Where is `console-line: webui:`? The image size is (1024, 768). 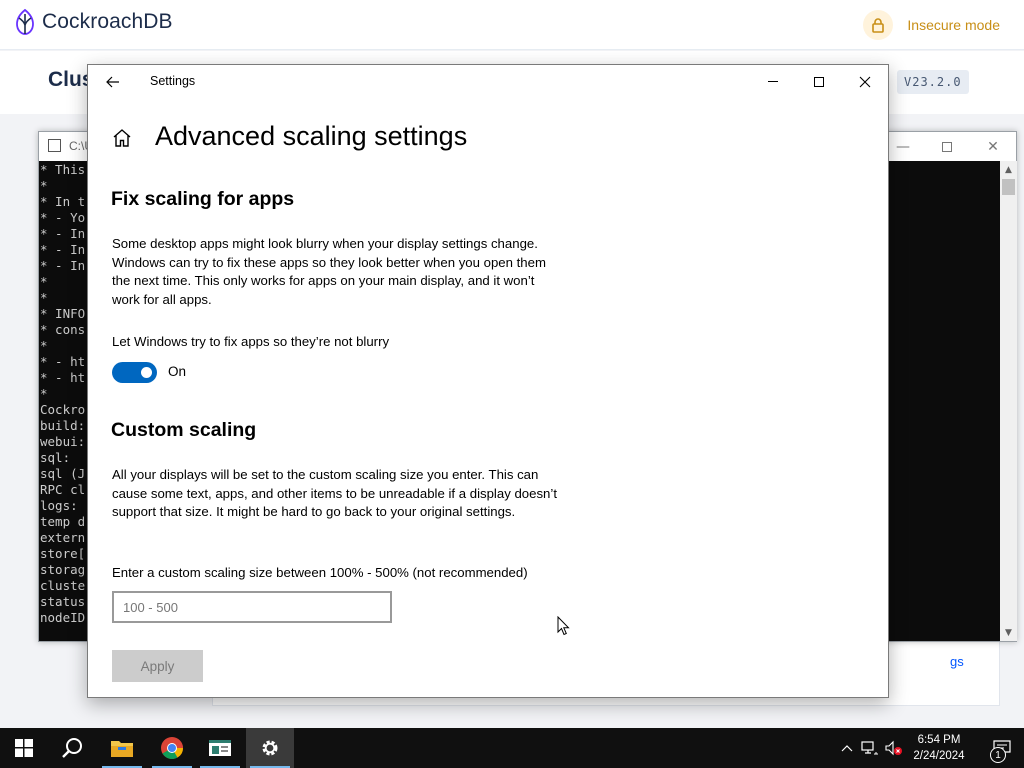
console-line: webui: is located at coordinates (63, 441).